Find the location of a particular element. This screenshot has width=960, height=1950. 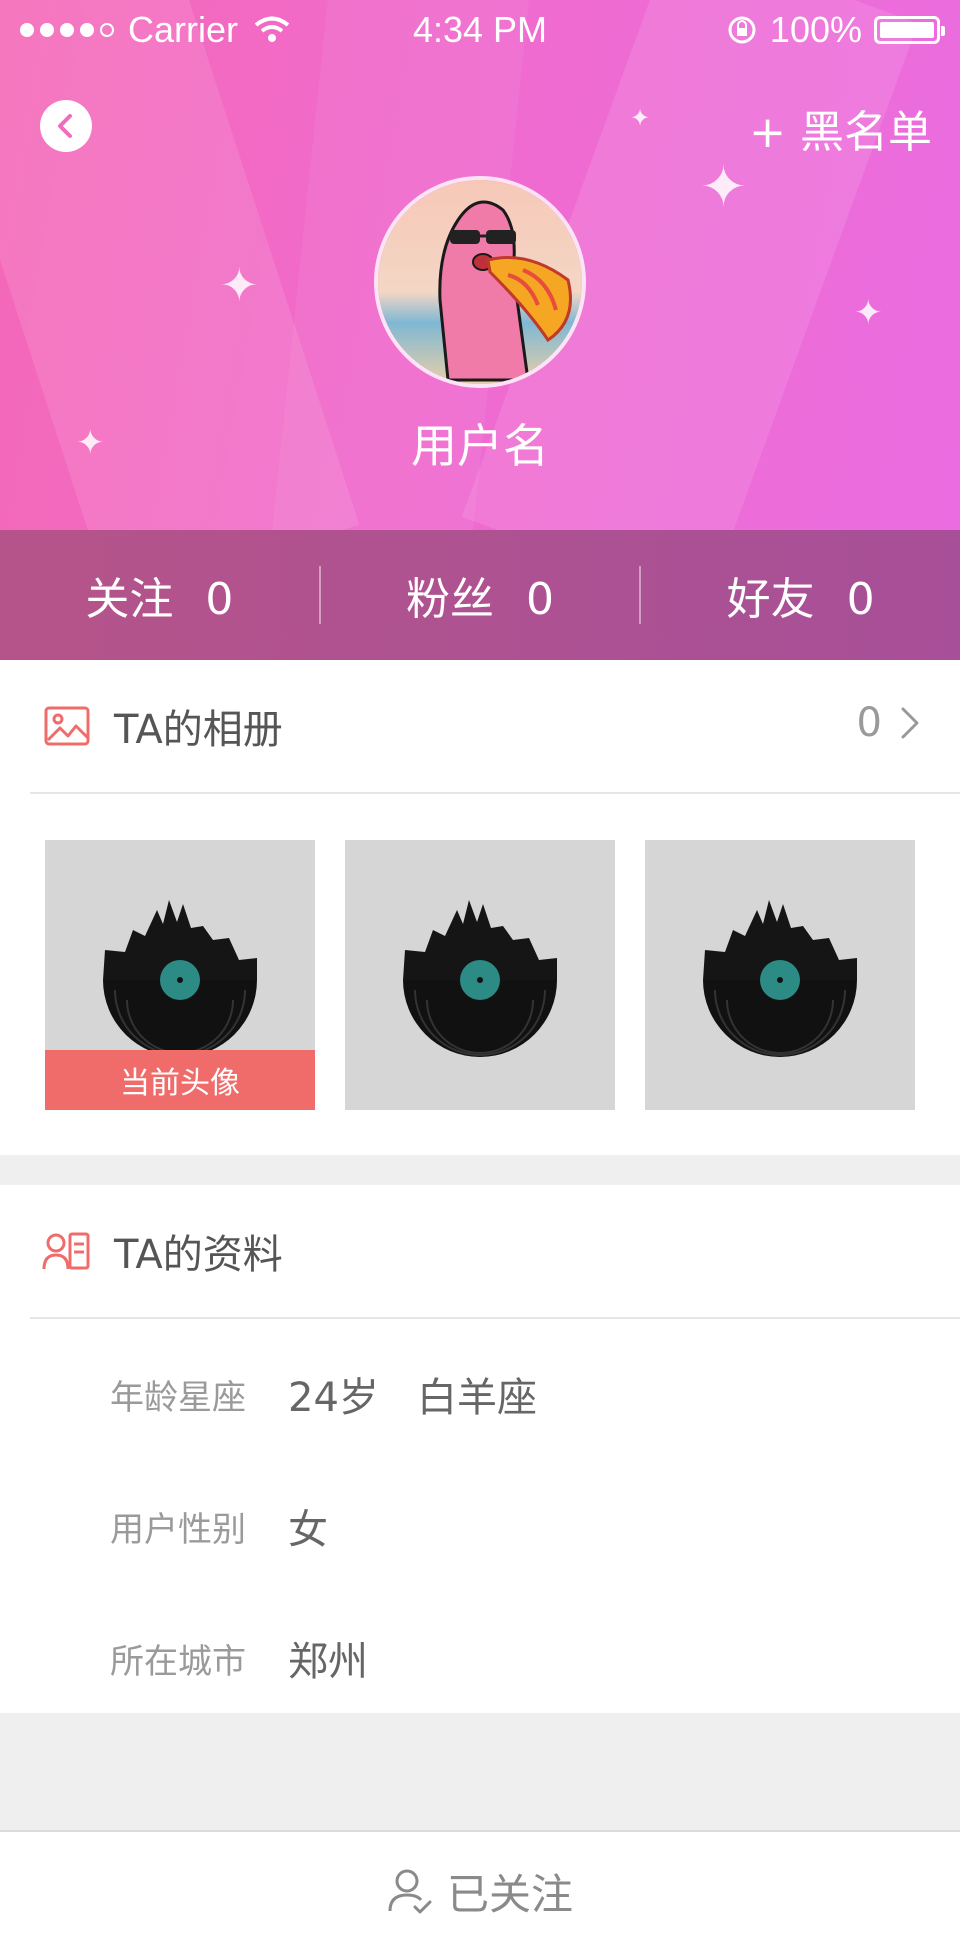

info-row-age: 年龄星座 24岁 白羊座 is located at coordinates (323, 1394).